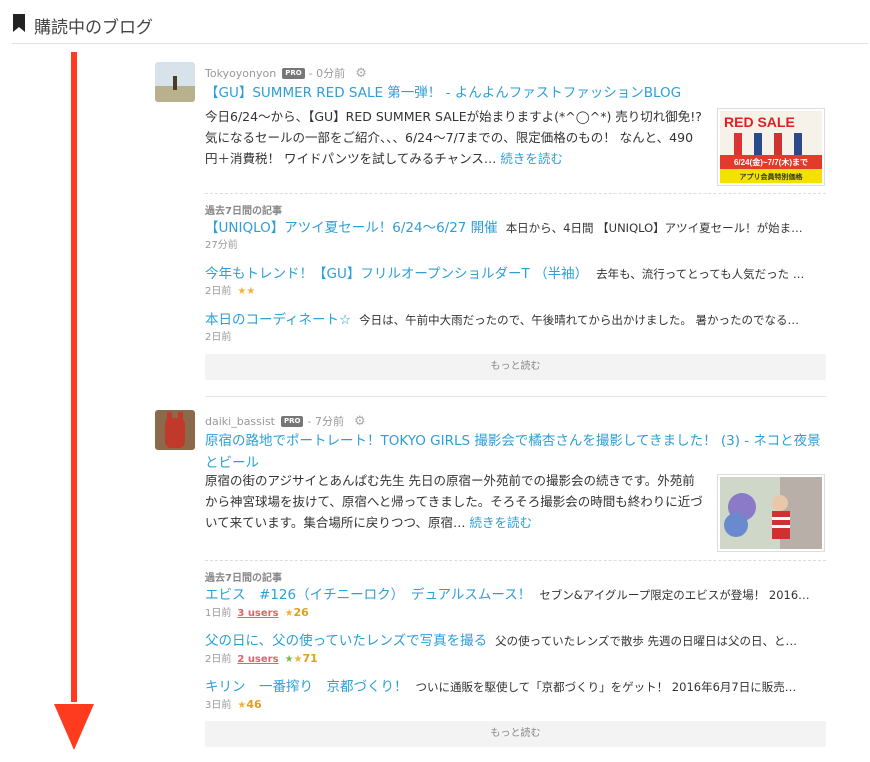  Describe the element at coordinates (351, 228) in the screenshot. I see `past-article-title: 【UNIQLO】アツイ夏セール！6/24〜6/27 開催` at that location.